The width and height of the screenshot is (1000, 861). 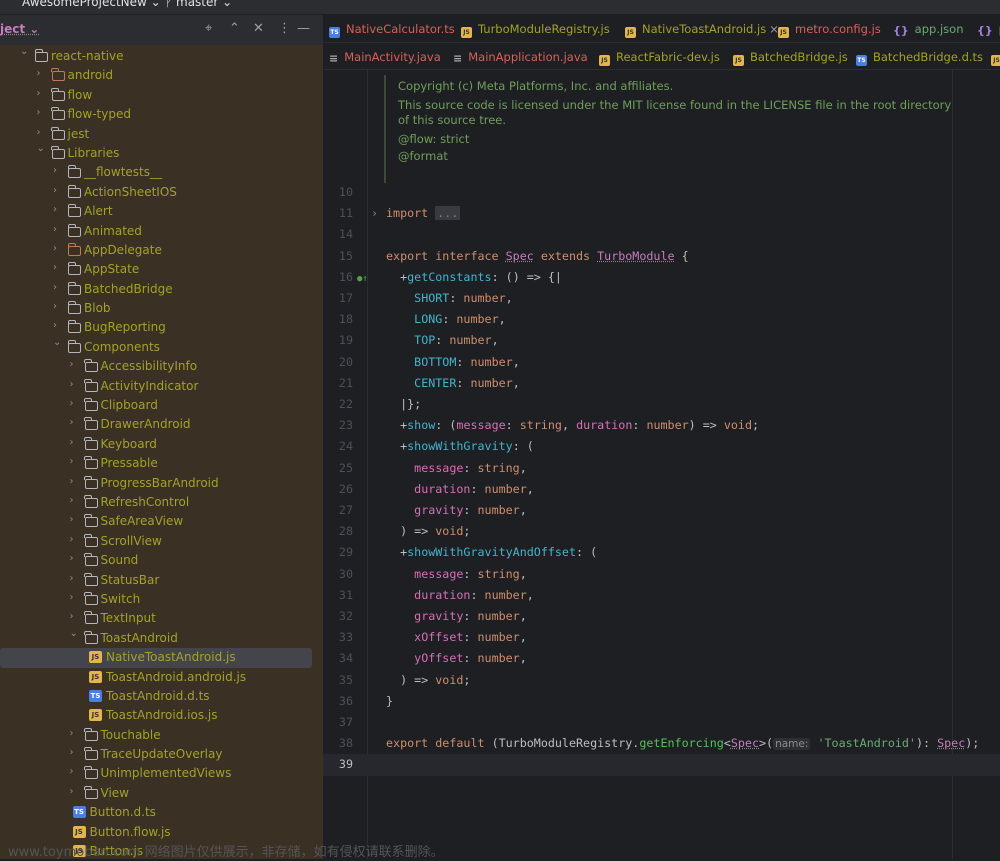 I want to click on tree-item: › flow-typed, so click(x=161, y=114).